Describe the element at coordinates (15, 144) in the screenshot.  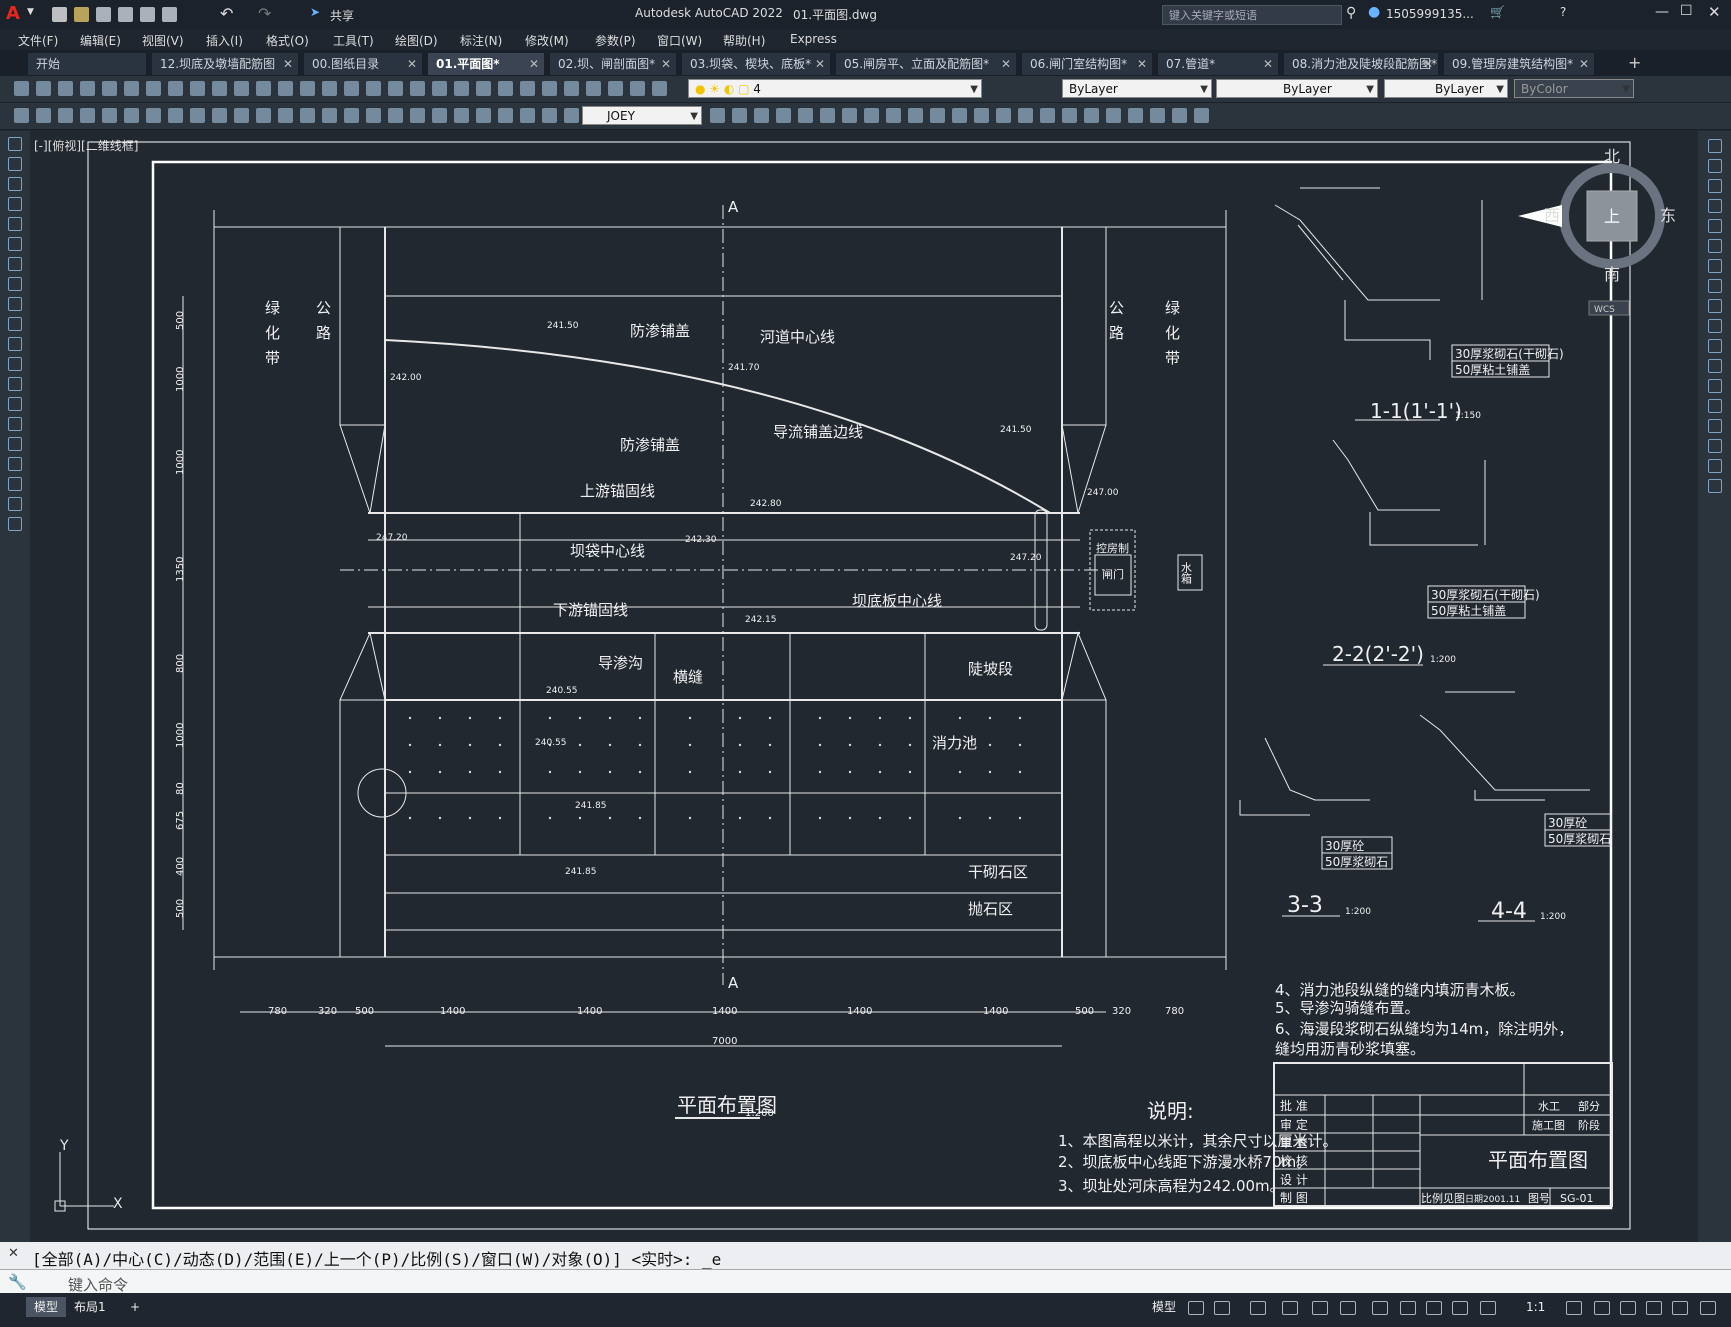
I see `line-icon` at that location.